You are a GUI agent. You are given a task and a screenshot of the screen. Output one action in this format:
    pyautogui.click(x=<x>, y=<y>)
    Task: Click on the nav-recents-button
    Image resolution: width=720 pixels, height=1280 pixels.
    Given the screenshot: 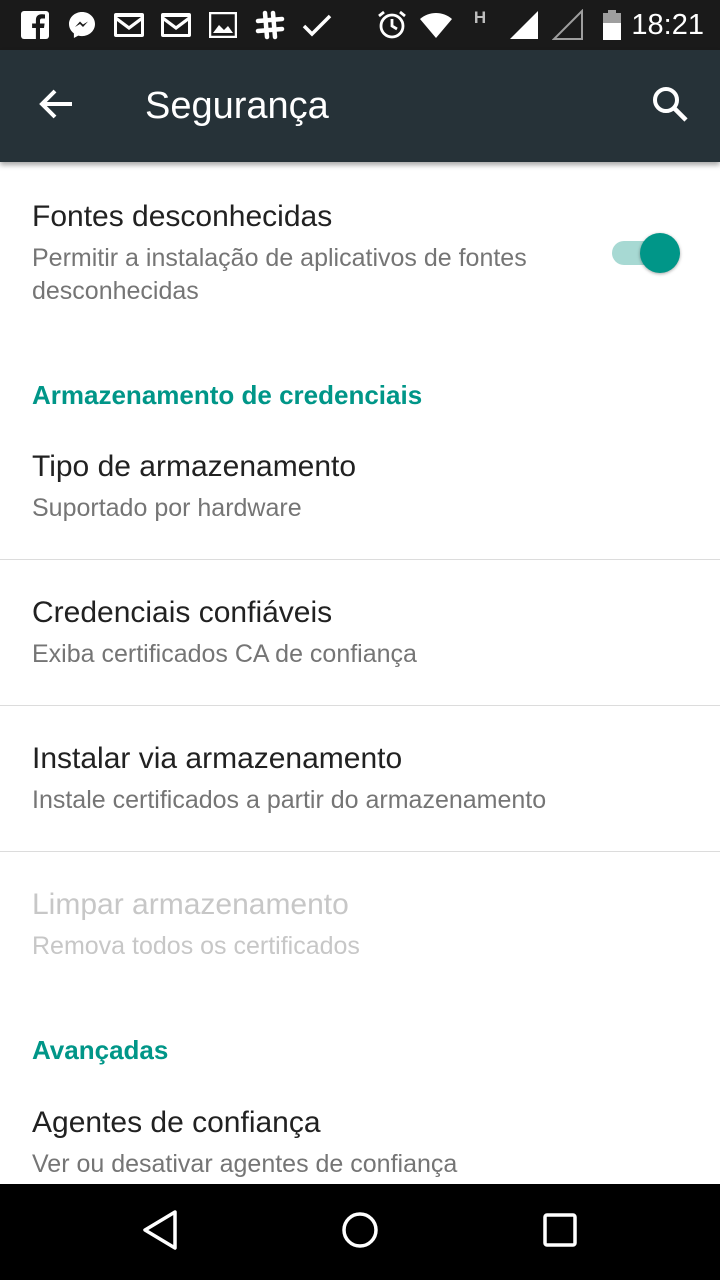 What is the action you would take?
    pyautogui.click(x=560, y=1232)
    